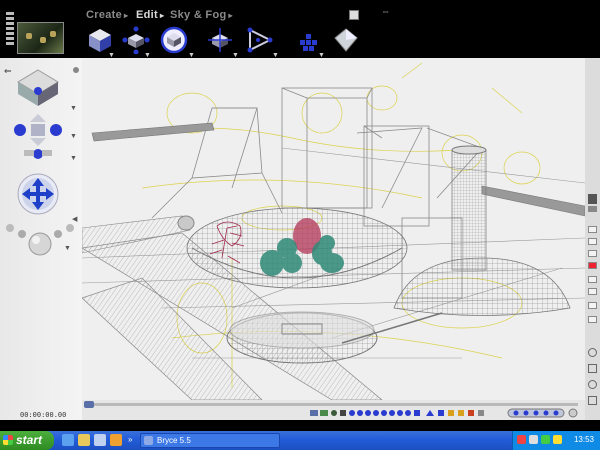 The image size is (600, 450). Describe the element at coordinates (385, 11) in the screenshot. I see `collapse-icon: ⇔` at that location.